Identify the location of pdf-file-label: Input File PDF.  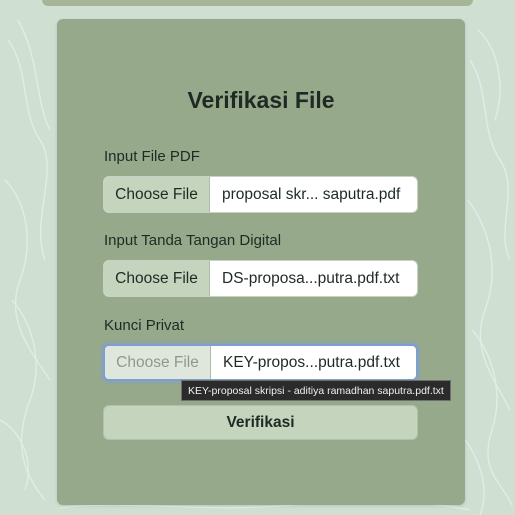
(152, 156).